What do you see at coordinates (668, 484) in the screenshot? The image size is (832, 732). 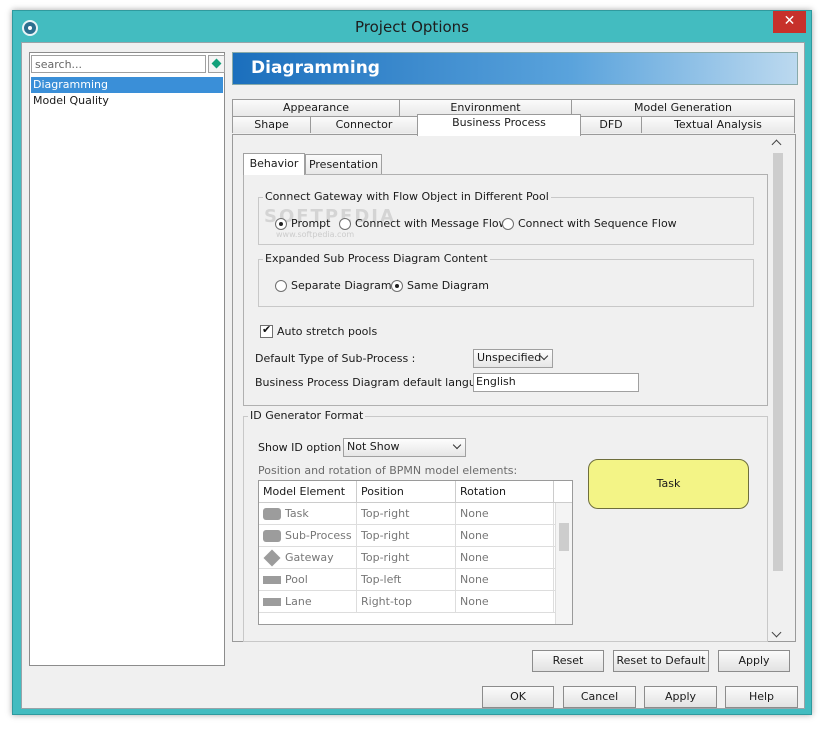 I see `task-preview-shape: Task` at bounding box center [668, 484].